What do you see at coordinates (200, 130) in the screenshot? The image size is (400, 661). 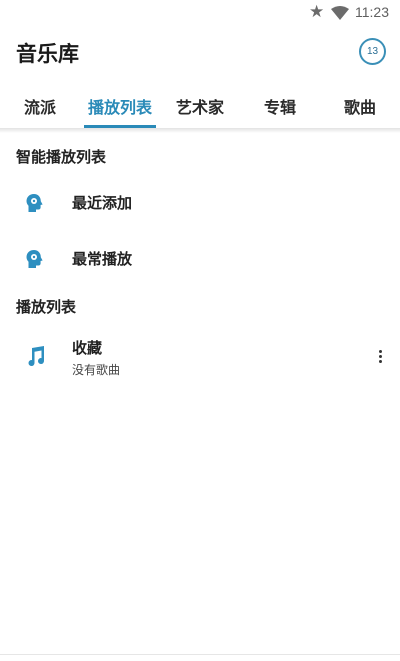 I see `tab-bar-shadow` at bounding box center [200, 130].